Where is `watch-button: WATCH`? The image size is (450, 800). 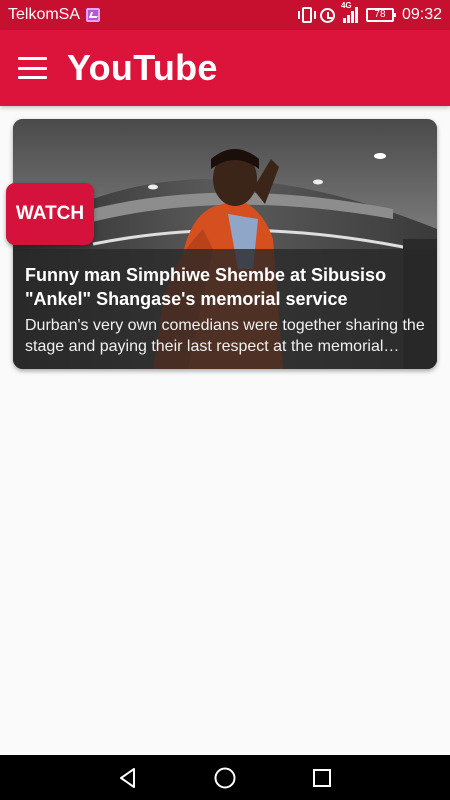 watch-button: WATCH is located at coordinates (50, 214).